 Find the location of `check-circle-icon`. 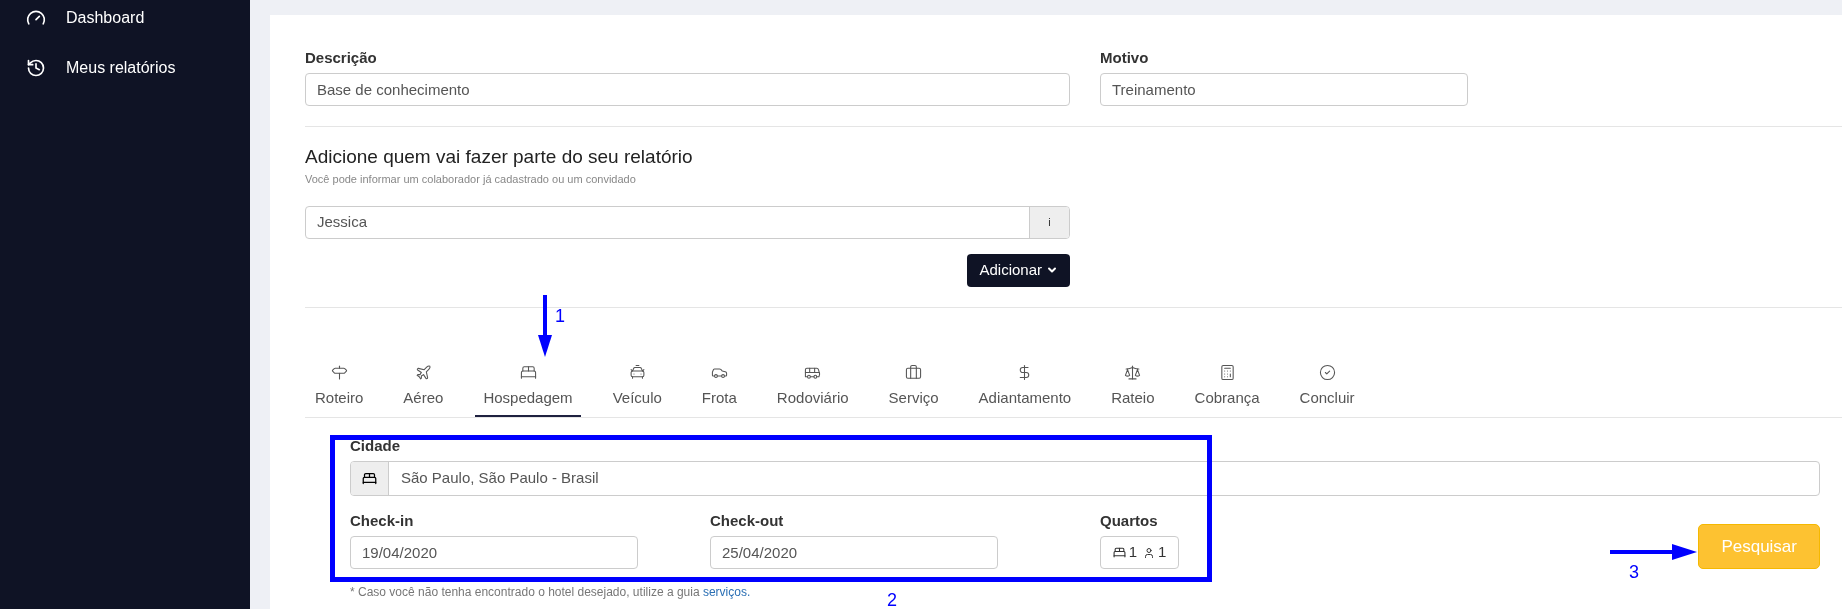

check-circle-icon is located at coordinates (1327, 372).